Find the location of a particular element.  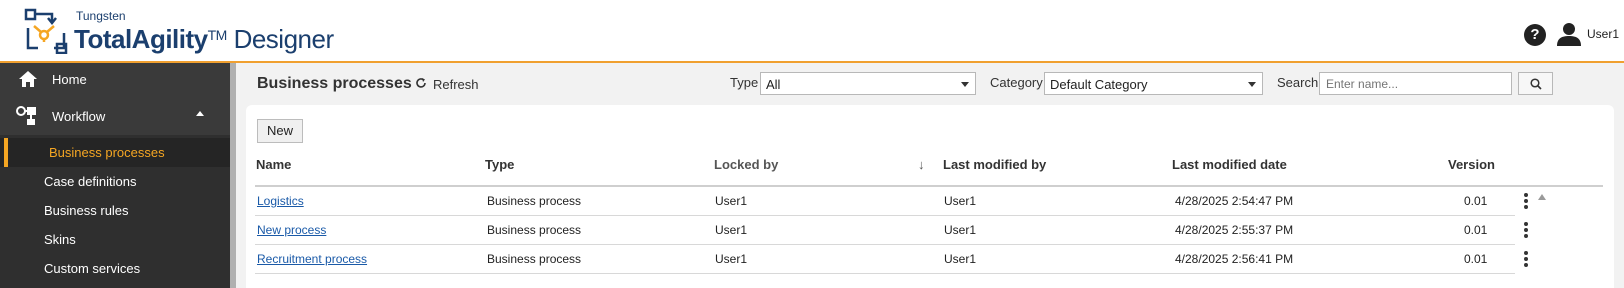

process-name-link: Logistics is located at coordinates (280, 201).